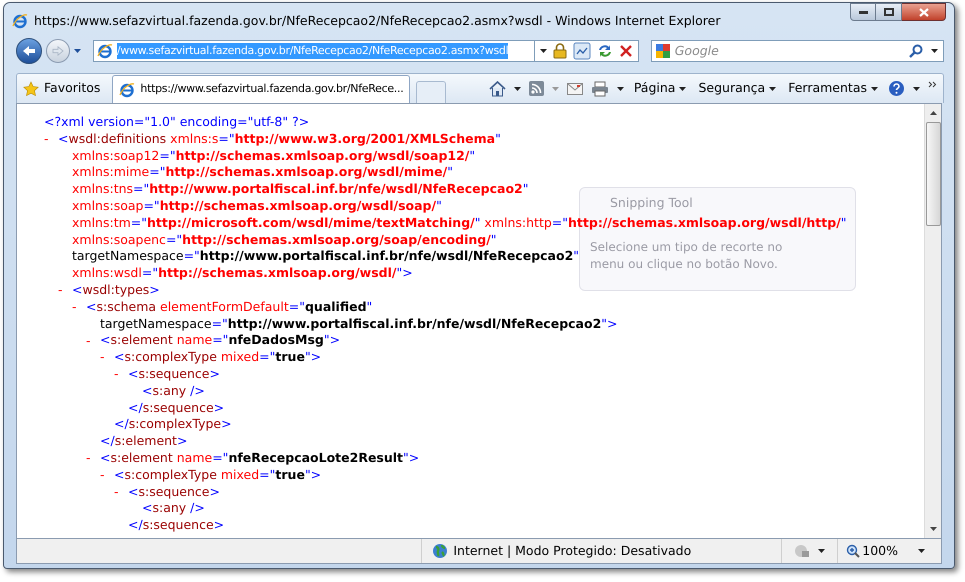  Describe the element at coordinates (789, 51) in the screenshot. I see `search-input: Google` at that location.